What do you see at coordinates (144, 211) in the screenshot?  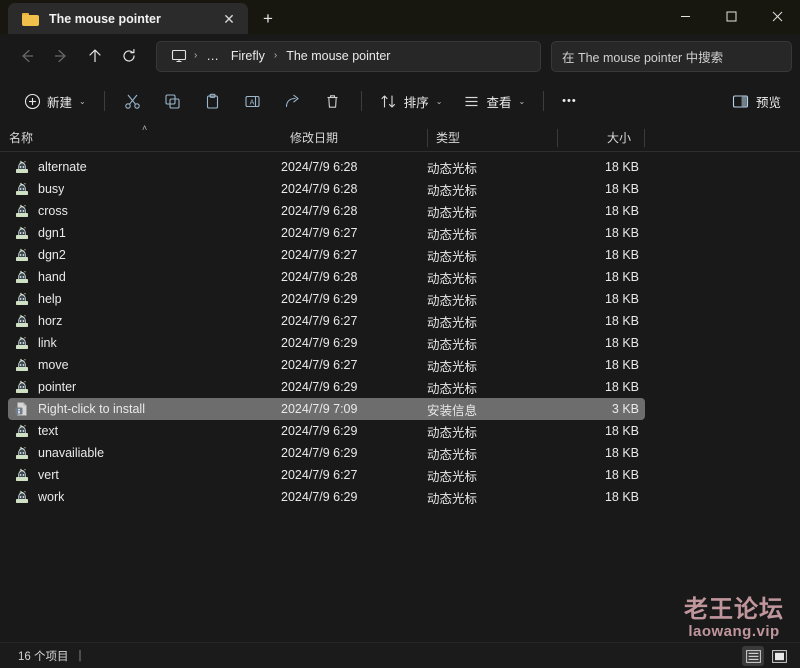 I see `file-name-cell: cross` at bounding box center [144, 211].